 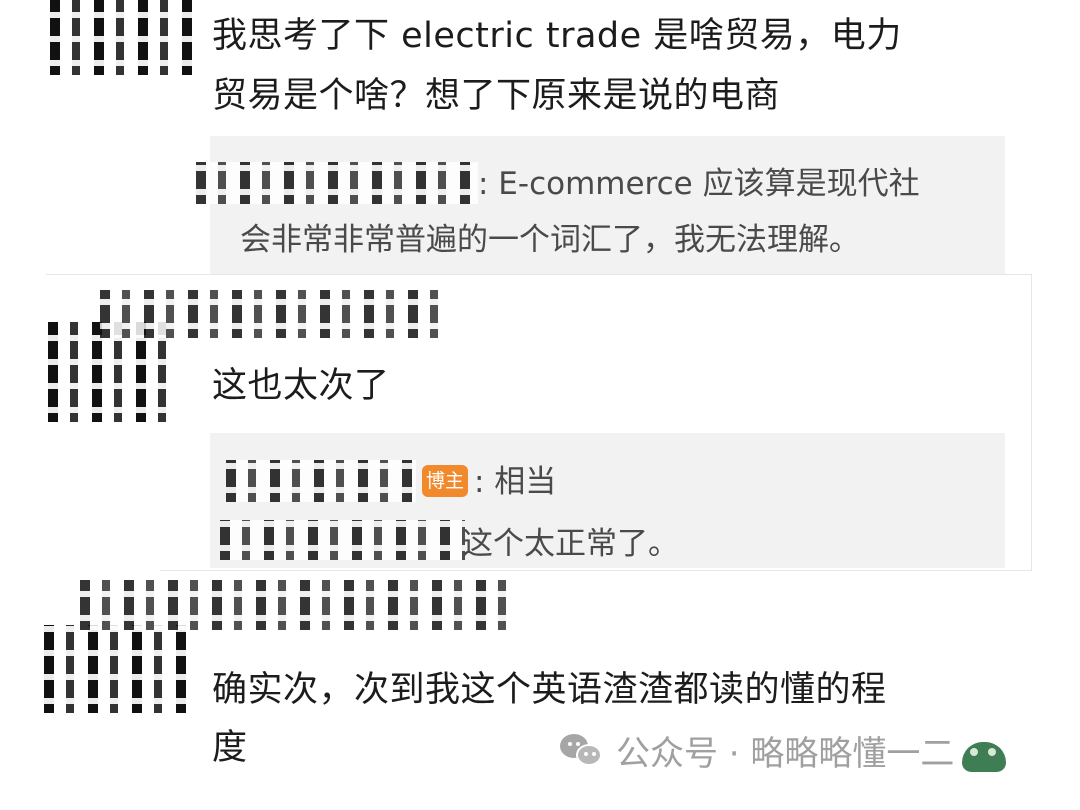 I want to click on reply-text: 会非常非常普遍的一个词汇了，我无法理解。, so click(x=550, y=240).